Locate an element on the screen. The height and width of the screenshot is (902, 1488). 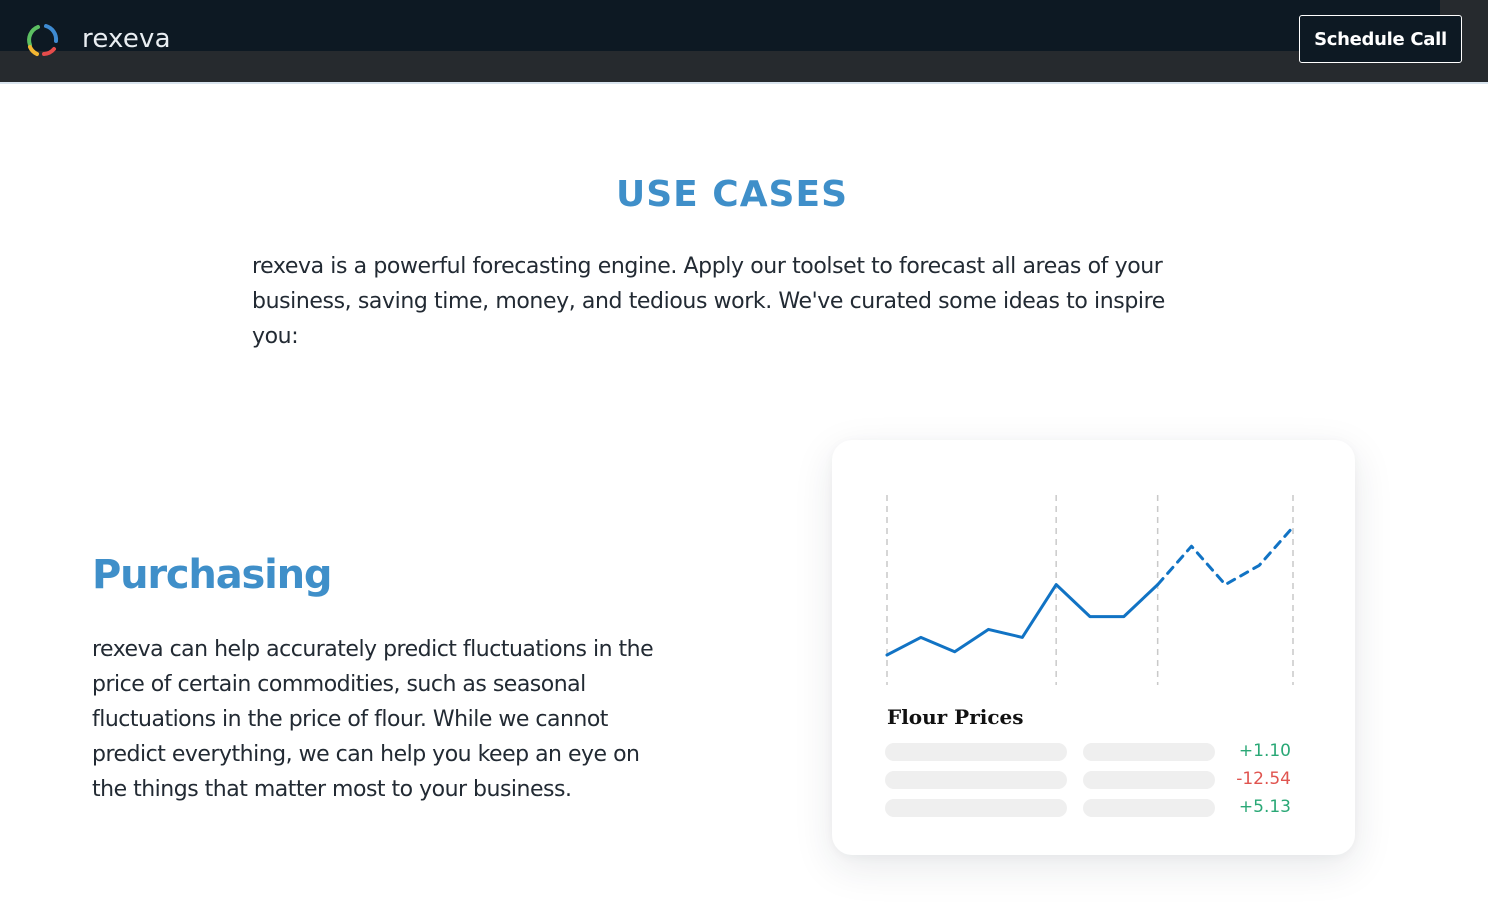
price-delta: +1.10 is located at coordinates (1264, 751).